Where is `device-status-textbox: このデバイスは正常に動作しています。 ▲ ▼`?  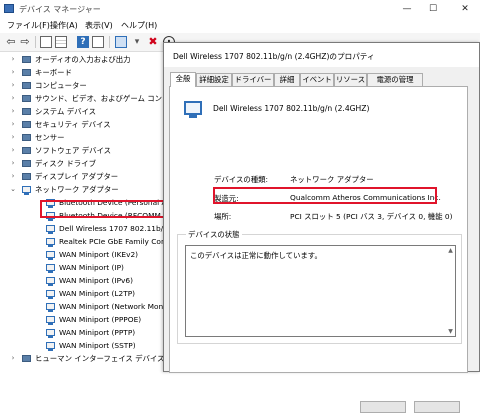
device-status-textbox: このデバイスは正常に動作しています。 ▲ ▼ is located at coordinates (320, 291).